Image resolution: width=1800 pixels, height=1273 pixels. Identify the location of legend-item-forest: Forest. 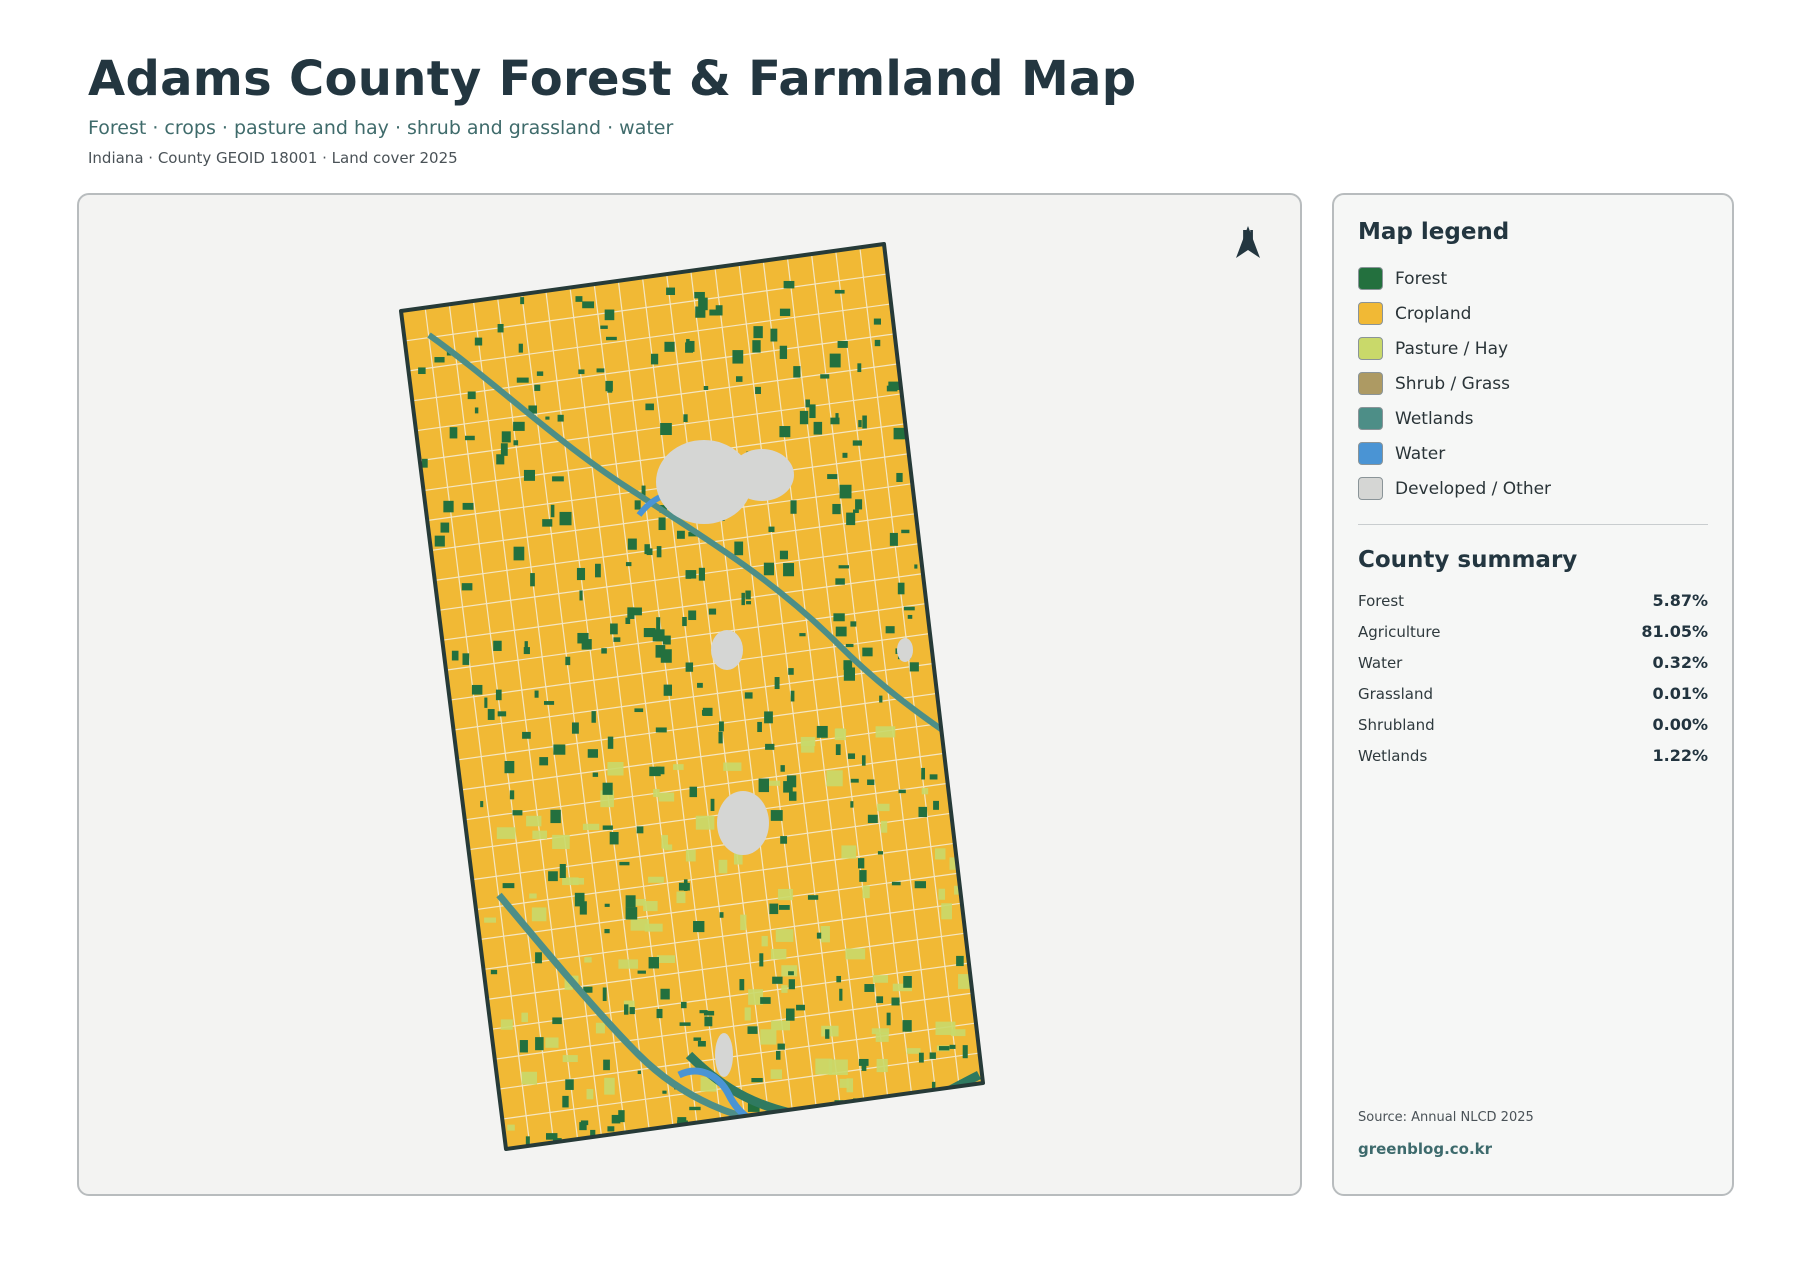
(1533, 278).